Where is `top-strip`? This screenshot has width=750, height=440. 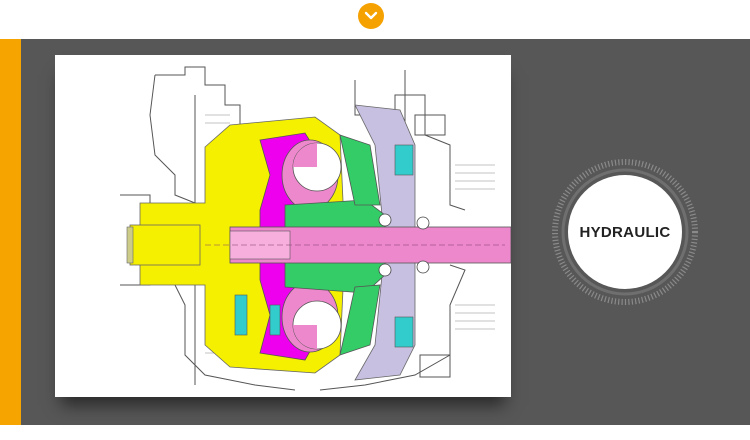
top-strip is located at coordinates (375, 19).